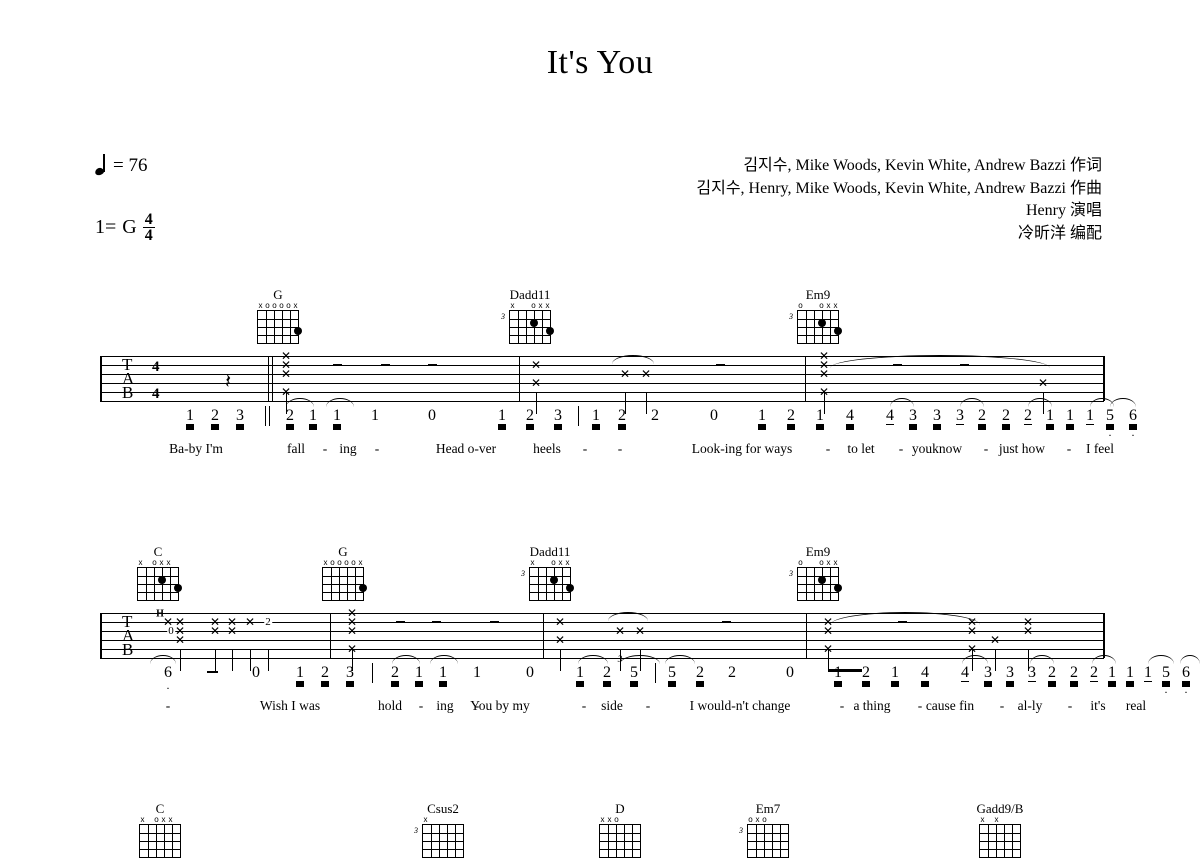  What do you see at coordinates (343, 551) in the screenshot?
I see `chord-name: G` at bounding box center [343, 551].